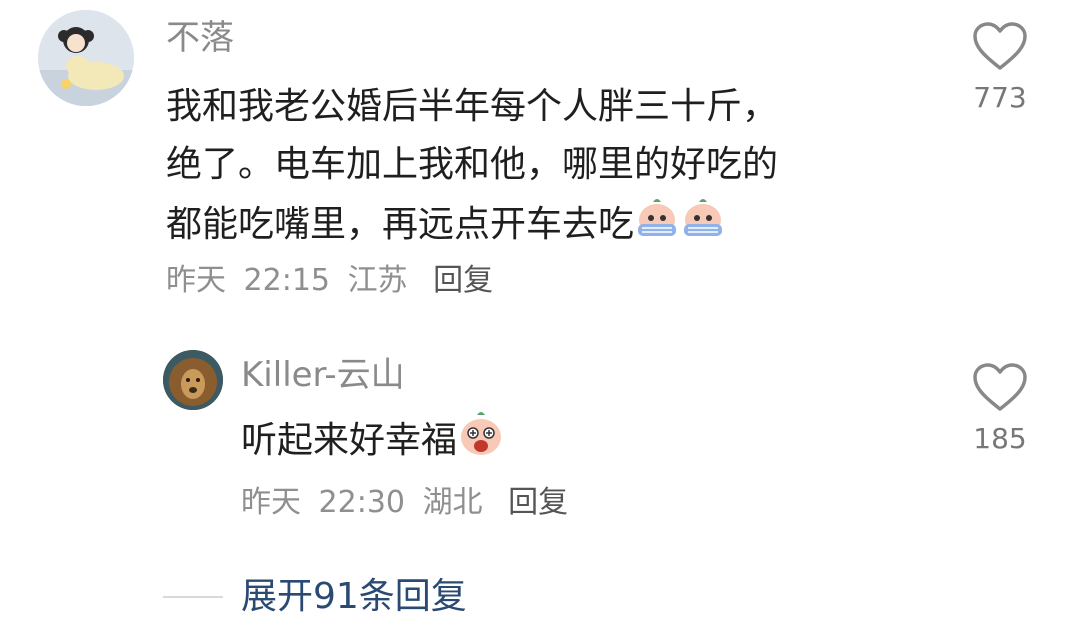 The width and height of the screenshot is (1073, 637). I want to click on like-button: 185, so click(1000, 409).